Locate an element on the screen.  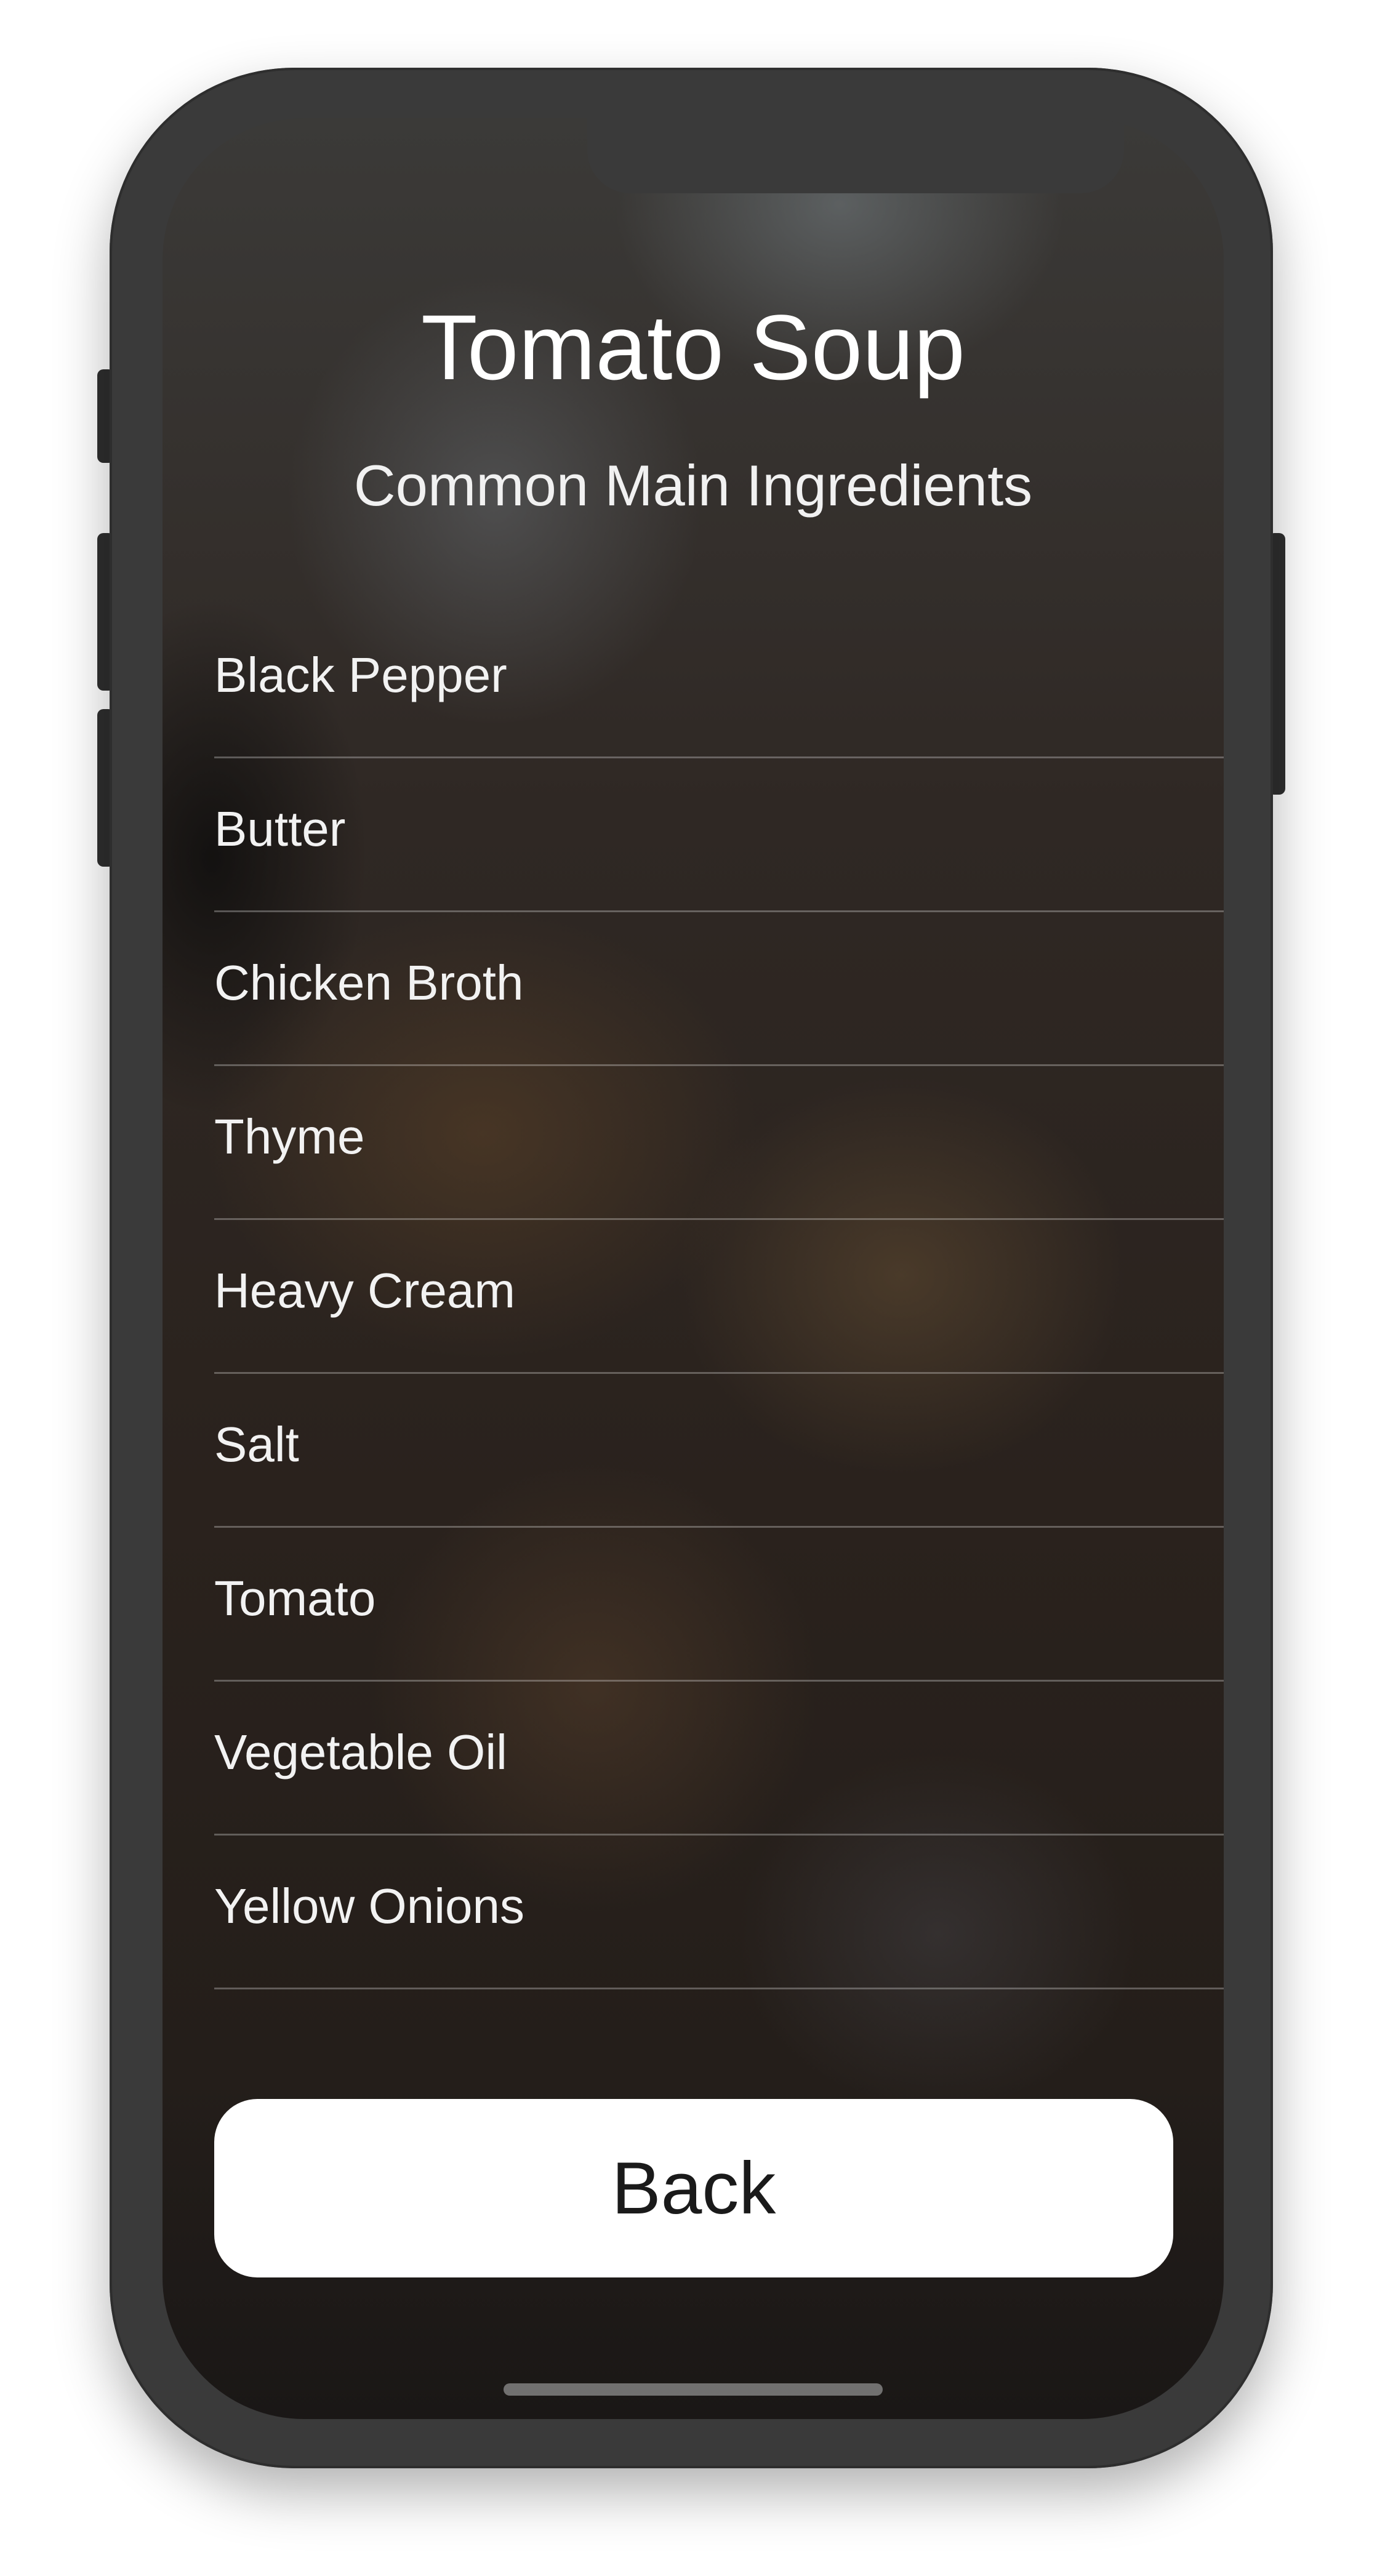
back-button: Back is located at coordinates (693, 2188).